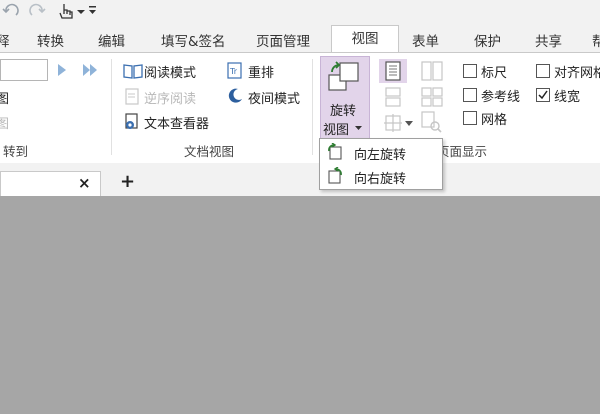 This screenshot has width=600, height=414. What do you see at coordinates (193, 40) in the screenshot?
I see `tab-fill-sign: 填写&签名` at bounding box center [193, 40].